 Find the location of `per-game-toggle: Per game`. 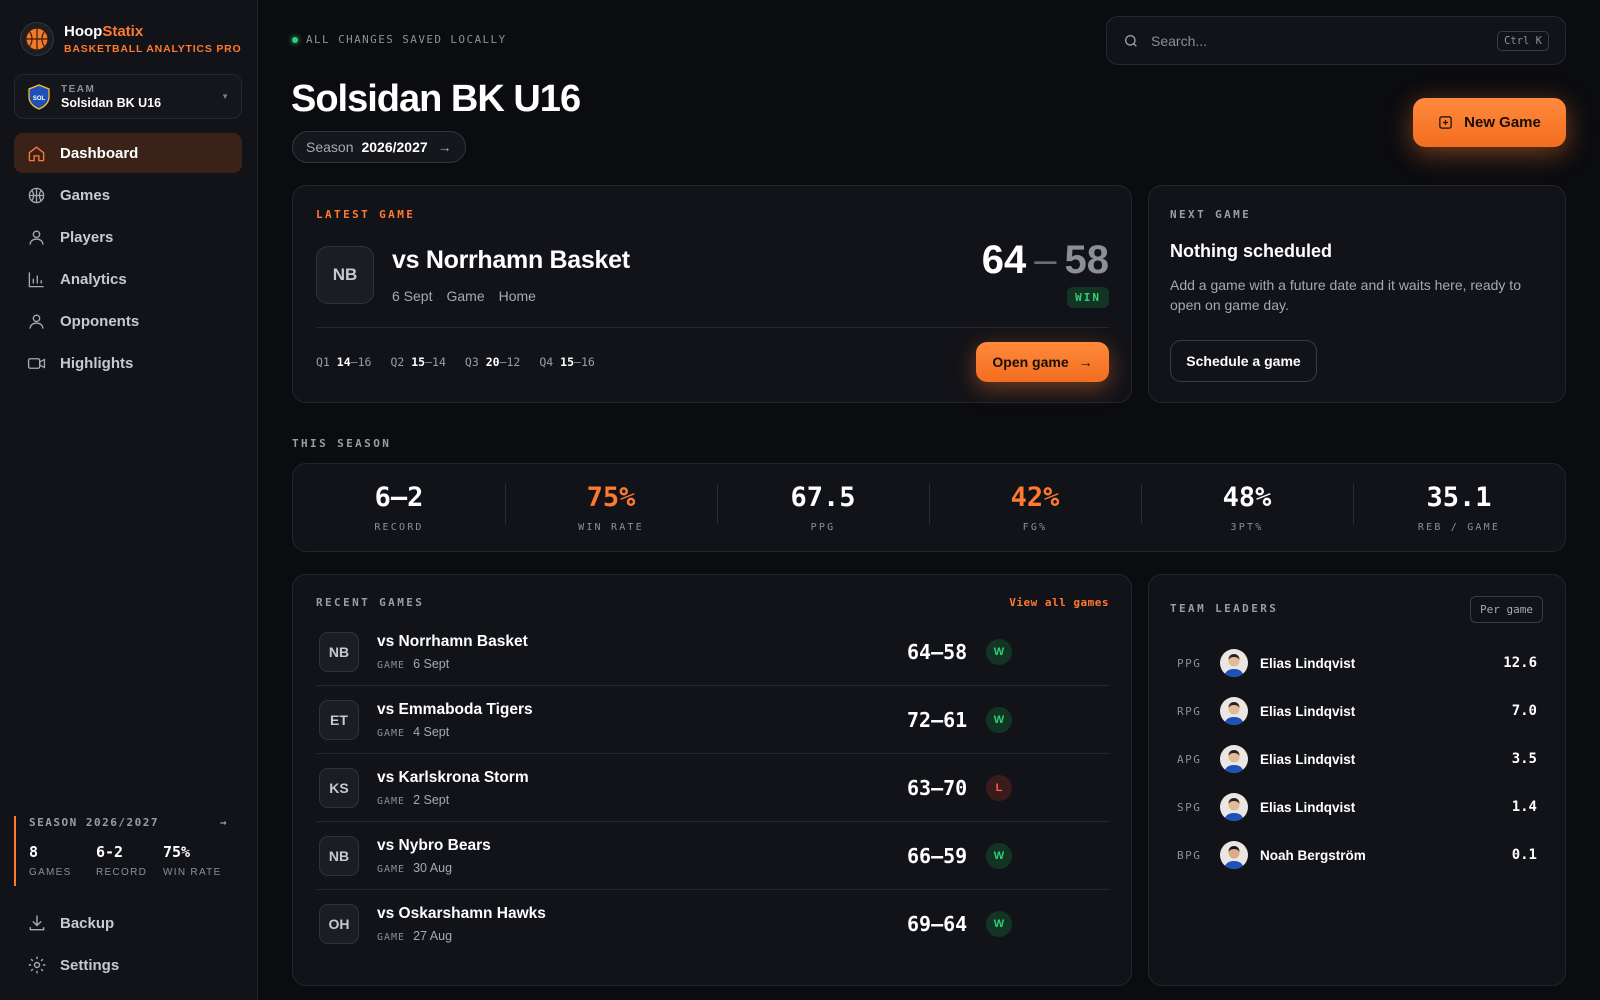

per-game-toggle: Per game is located at coordinates (1506, 609).